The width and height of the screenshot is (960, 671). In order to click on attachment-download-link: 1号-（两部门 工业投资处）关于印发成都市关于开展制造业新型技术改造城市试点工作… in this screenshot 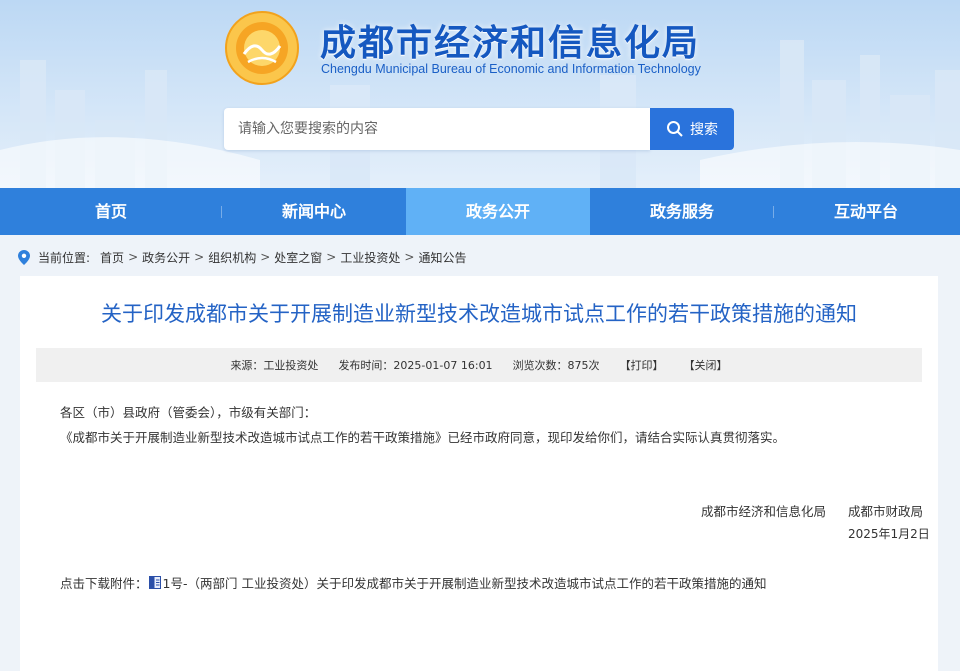, I will do `click(465, 582)`.